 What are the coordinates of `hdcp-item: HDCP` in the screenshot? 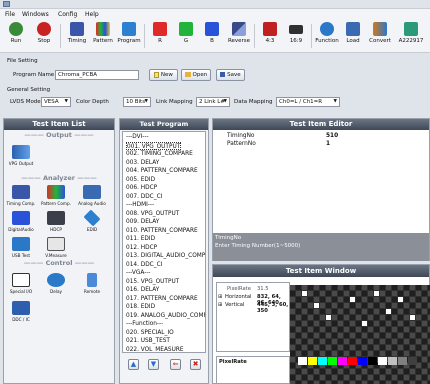 It's located at (56, 221).